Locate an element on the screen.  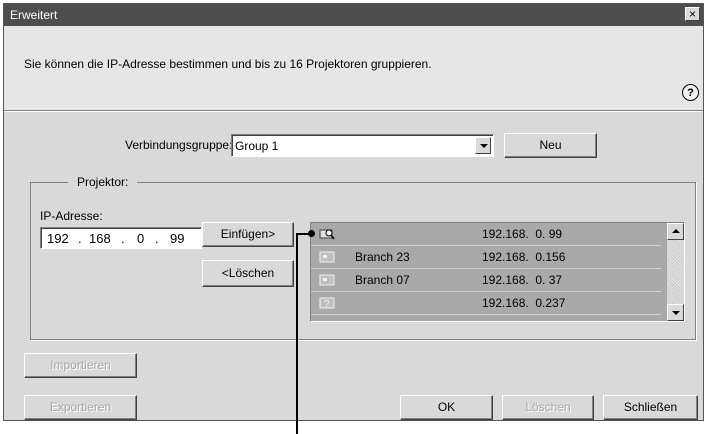
ip-octet-2: 168 is located at coordinates (100, 238).